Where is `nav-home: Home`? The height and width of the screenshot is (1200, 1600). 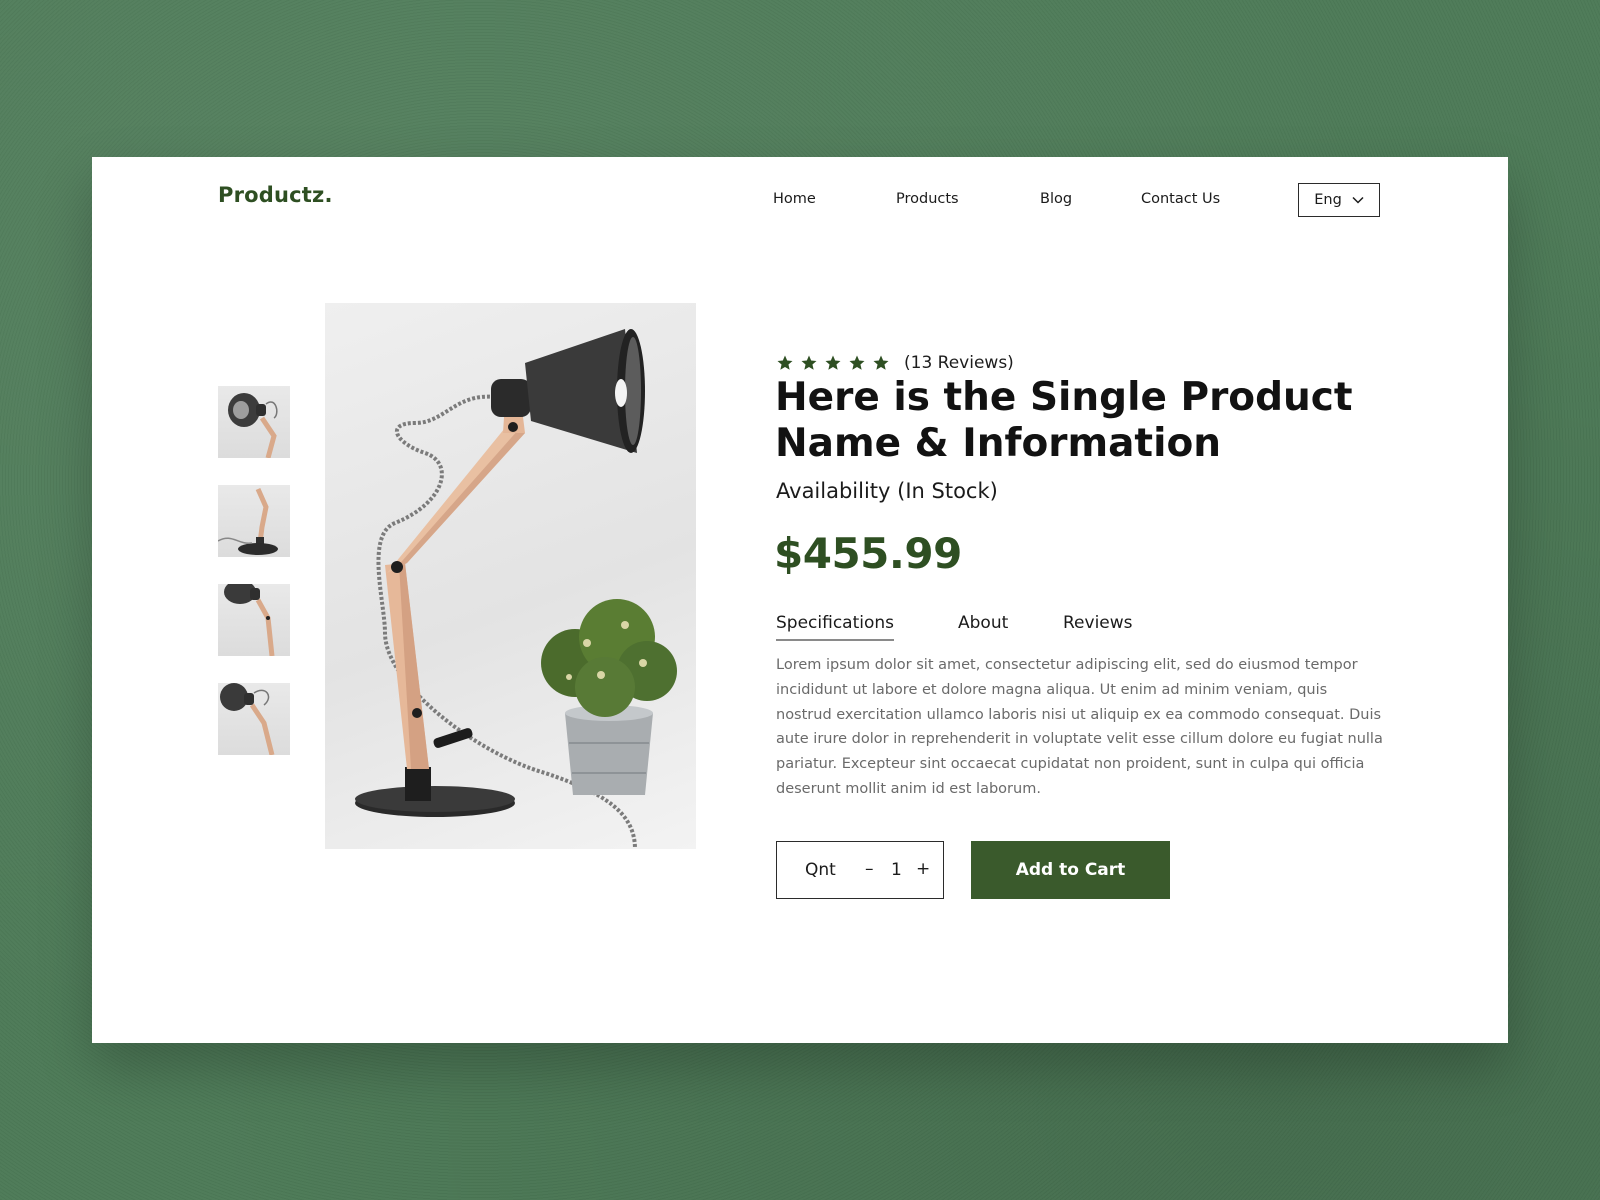 nav-home: Home is located at coordinates (794, 199).